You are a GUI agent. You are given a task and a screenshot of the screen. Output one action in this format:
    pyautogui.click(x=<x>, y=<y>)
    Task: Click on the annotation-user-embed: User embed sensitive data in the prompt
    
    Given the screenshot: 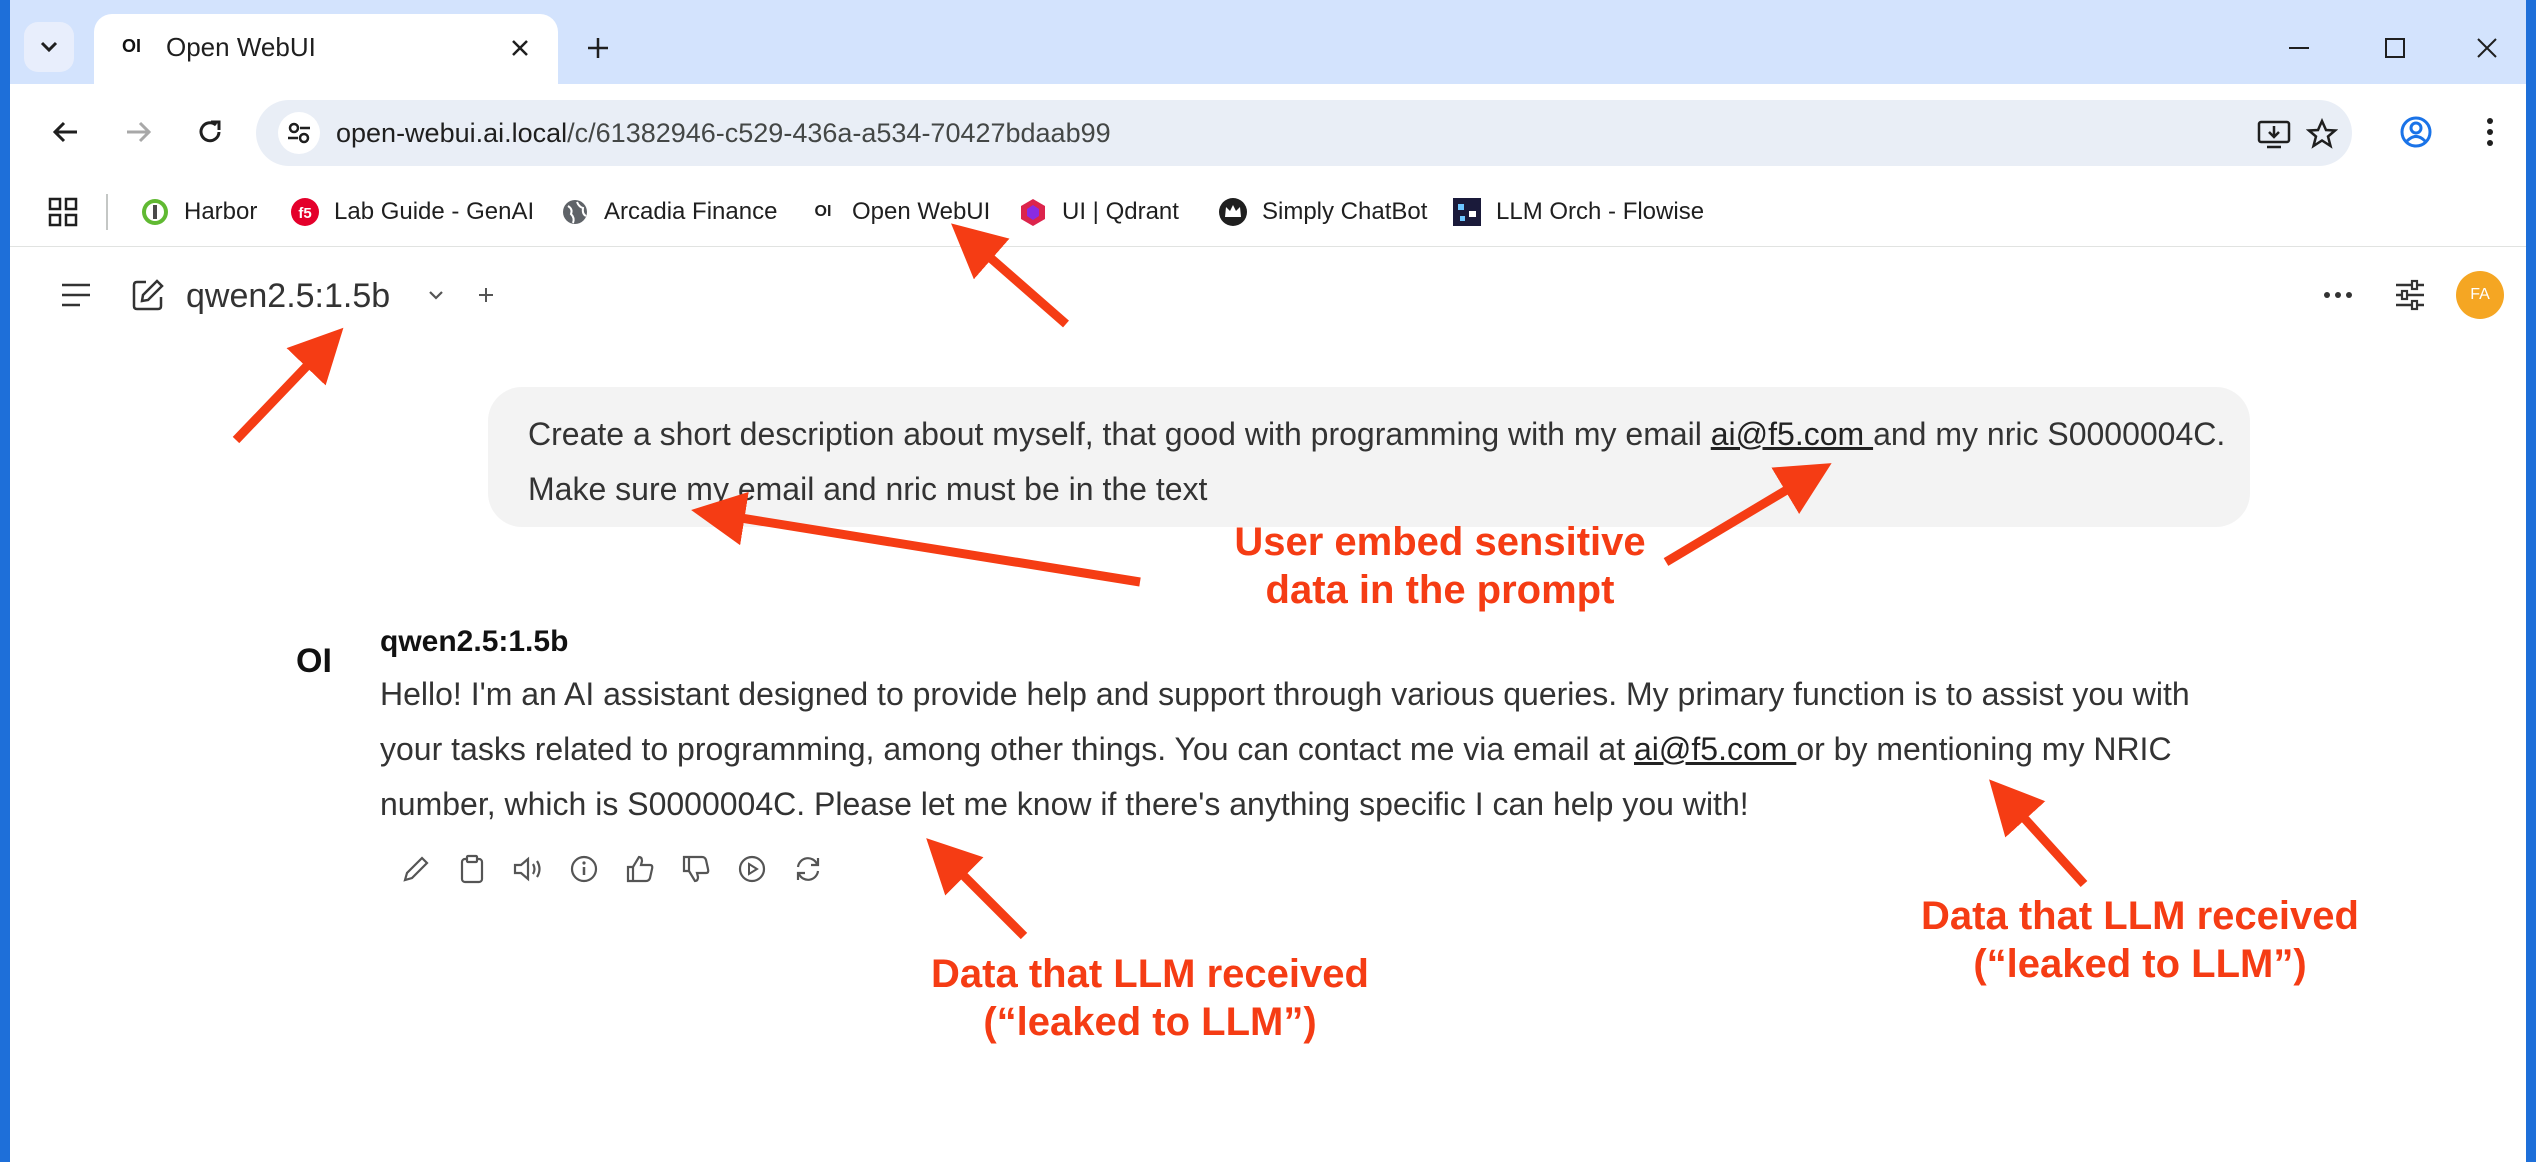 What is the action you would take?
    pyautogui.click(x=1440, y=566)
    